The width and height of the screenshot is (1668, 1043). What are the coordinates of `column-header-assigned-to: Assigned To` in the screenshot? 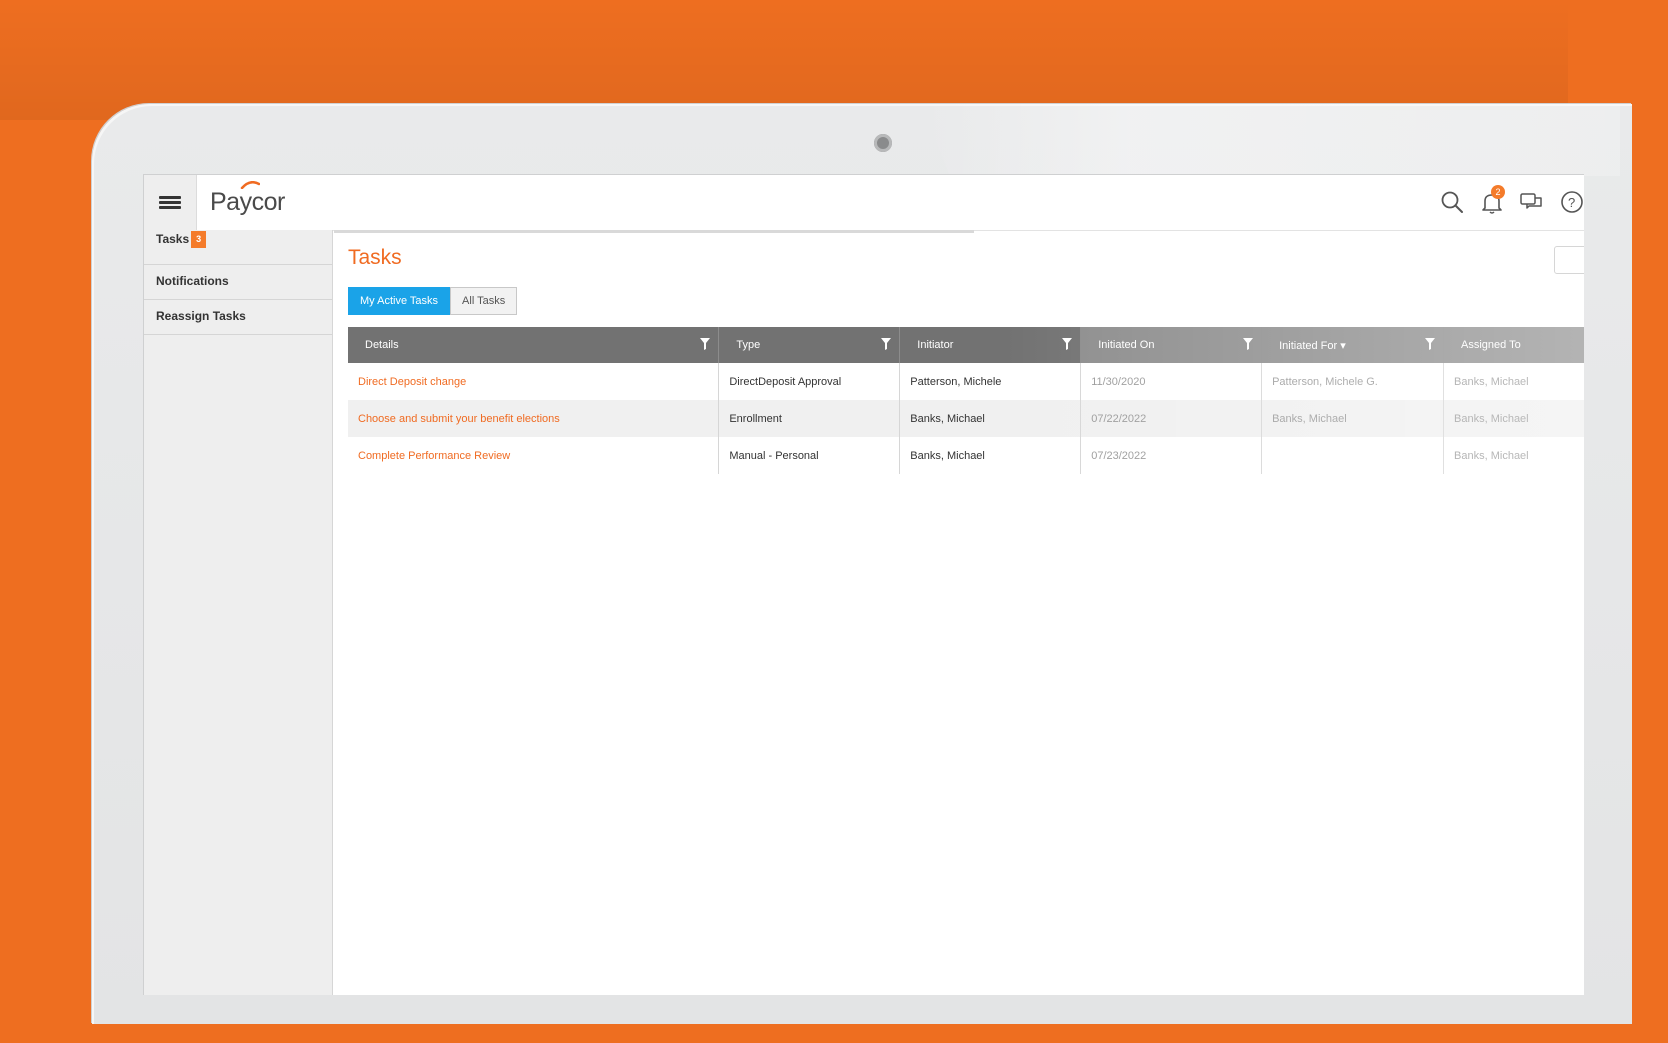 It's located at (1513, 345).